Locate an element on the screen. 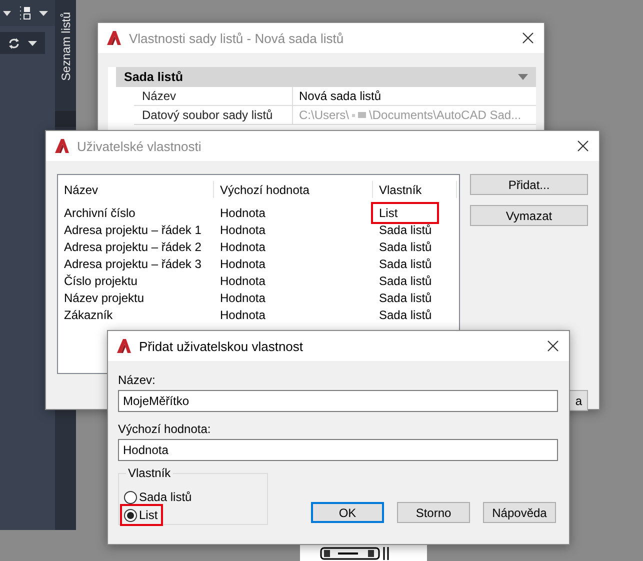 The image size is (643, 561). table-cell-text: Název projektu is located at coordinates (104, 297).